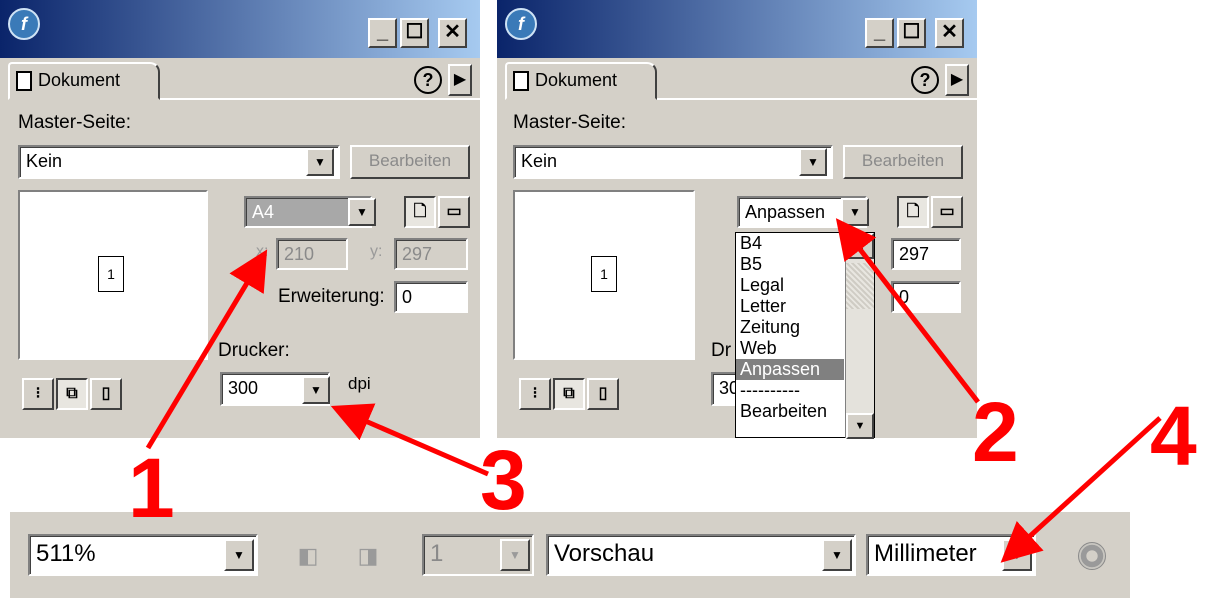  Describe the element at coordinates (368, 556) in the screenshot. I see `next-page-icon: ◨` at that location.